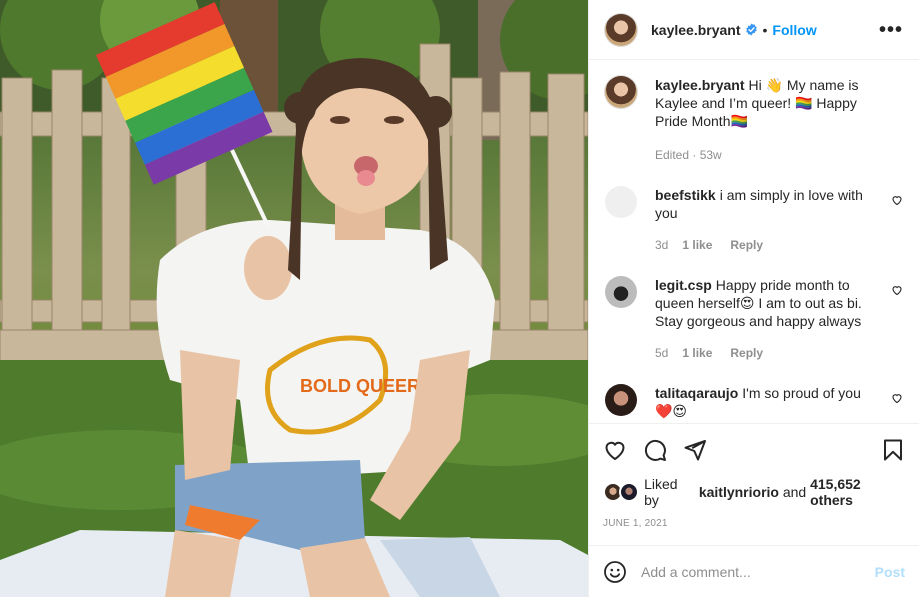 The image size is (919, 597). I want to click on paper-plane-icon, so click(695, 450).